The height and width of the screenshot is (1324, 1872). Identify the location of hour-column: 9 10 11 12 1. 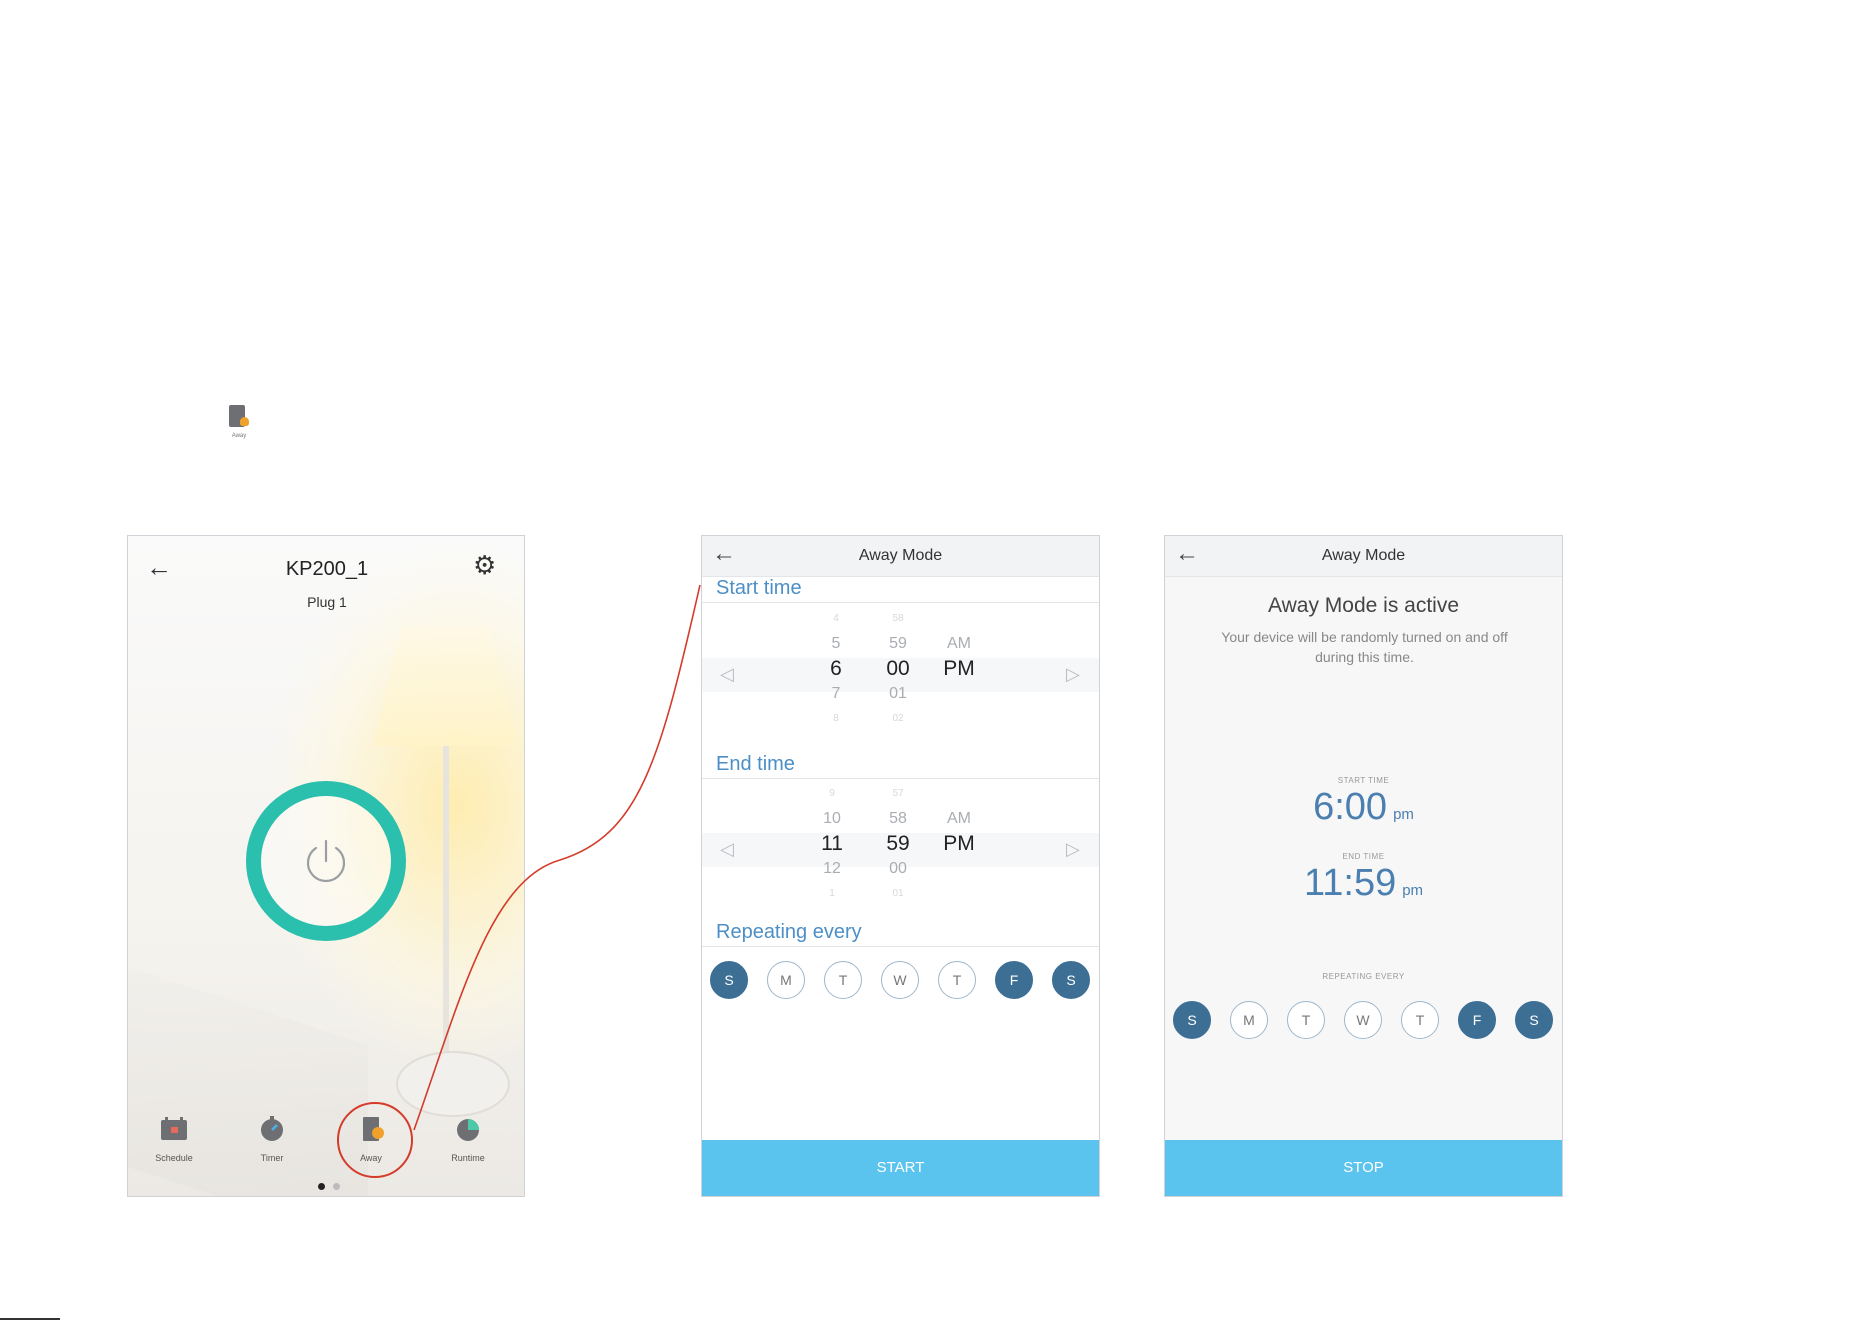
(832, 843).